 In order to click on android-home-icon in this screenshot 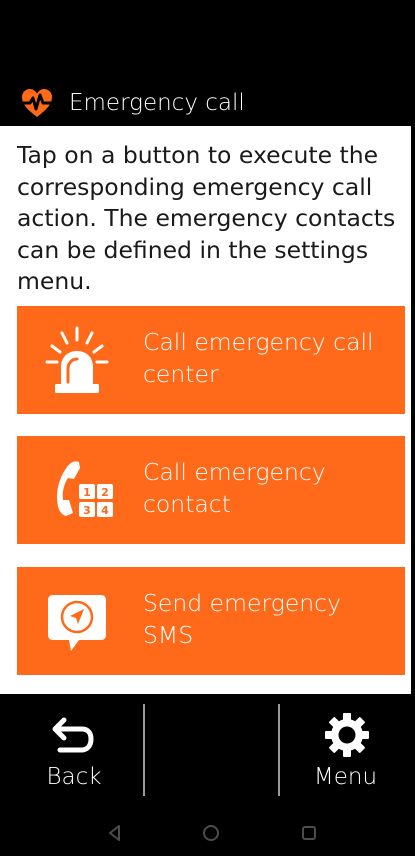, I will do `click(211, 833)`.